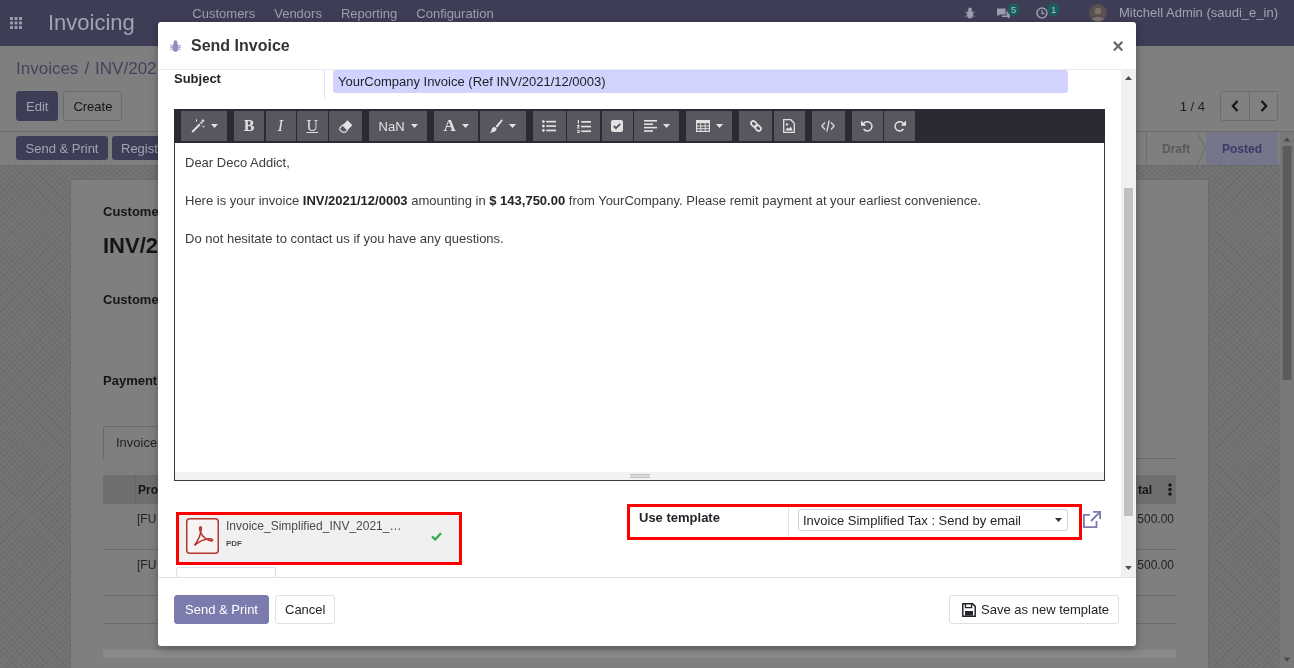 The width and height of the screenshot is (1294, 668). What do you see at coordinates (148, 489) in the screenshot?
I see `column-header: Pro` at bounding box center [148, 489].